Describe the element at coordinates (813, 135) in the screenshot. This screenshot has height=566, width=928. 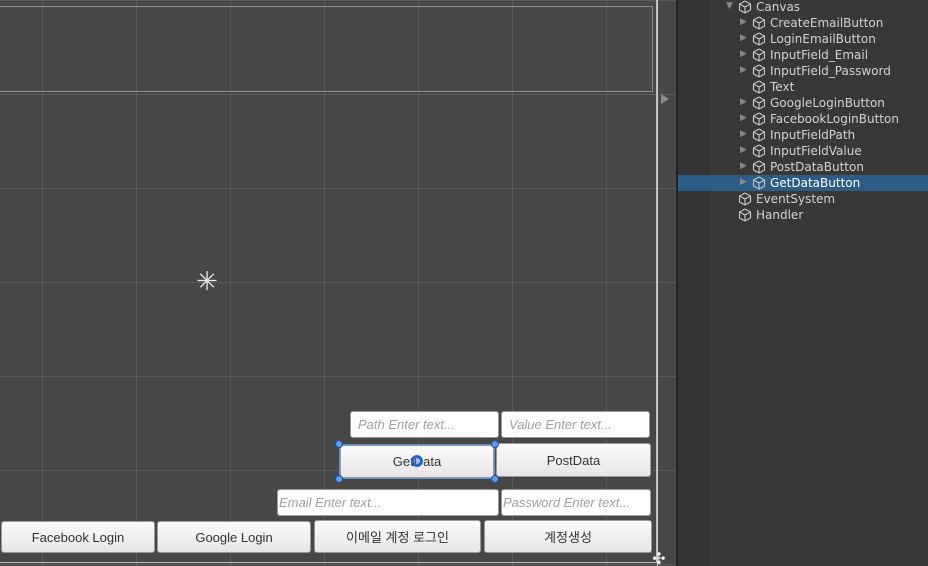
I see `hierarchy-item-label: InputFieldPath` at that location.